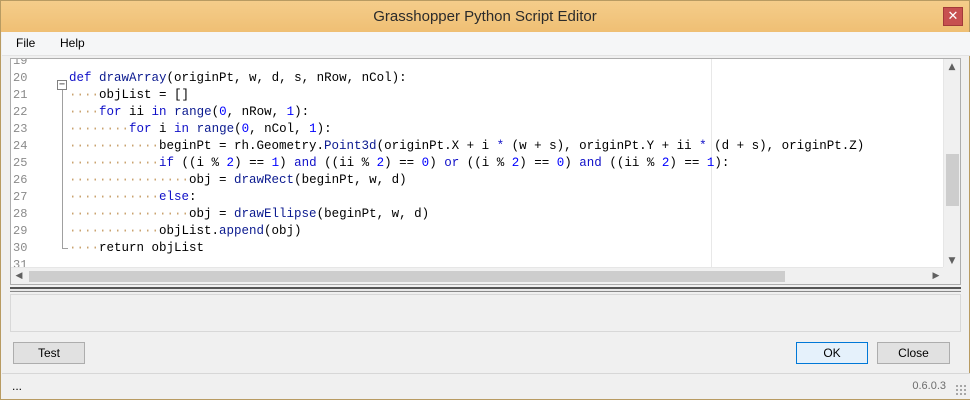 This screenshot has width=970, height=400. What do you see at coordinates (486, 44) in the screenshot?
I see `menu-bar: File Help` at bounding box center [486, 44].